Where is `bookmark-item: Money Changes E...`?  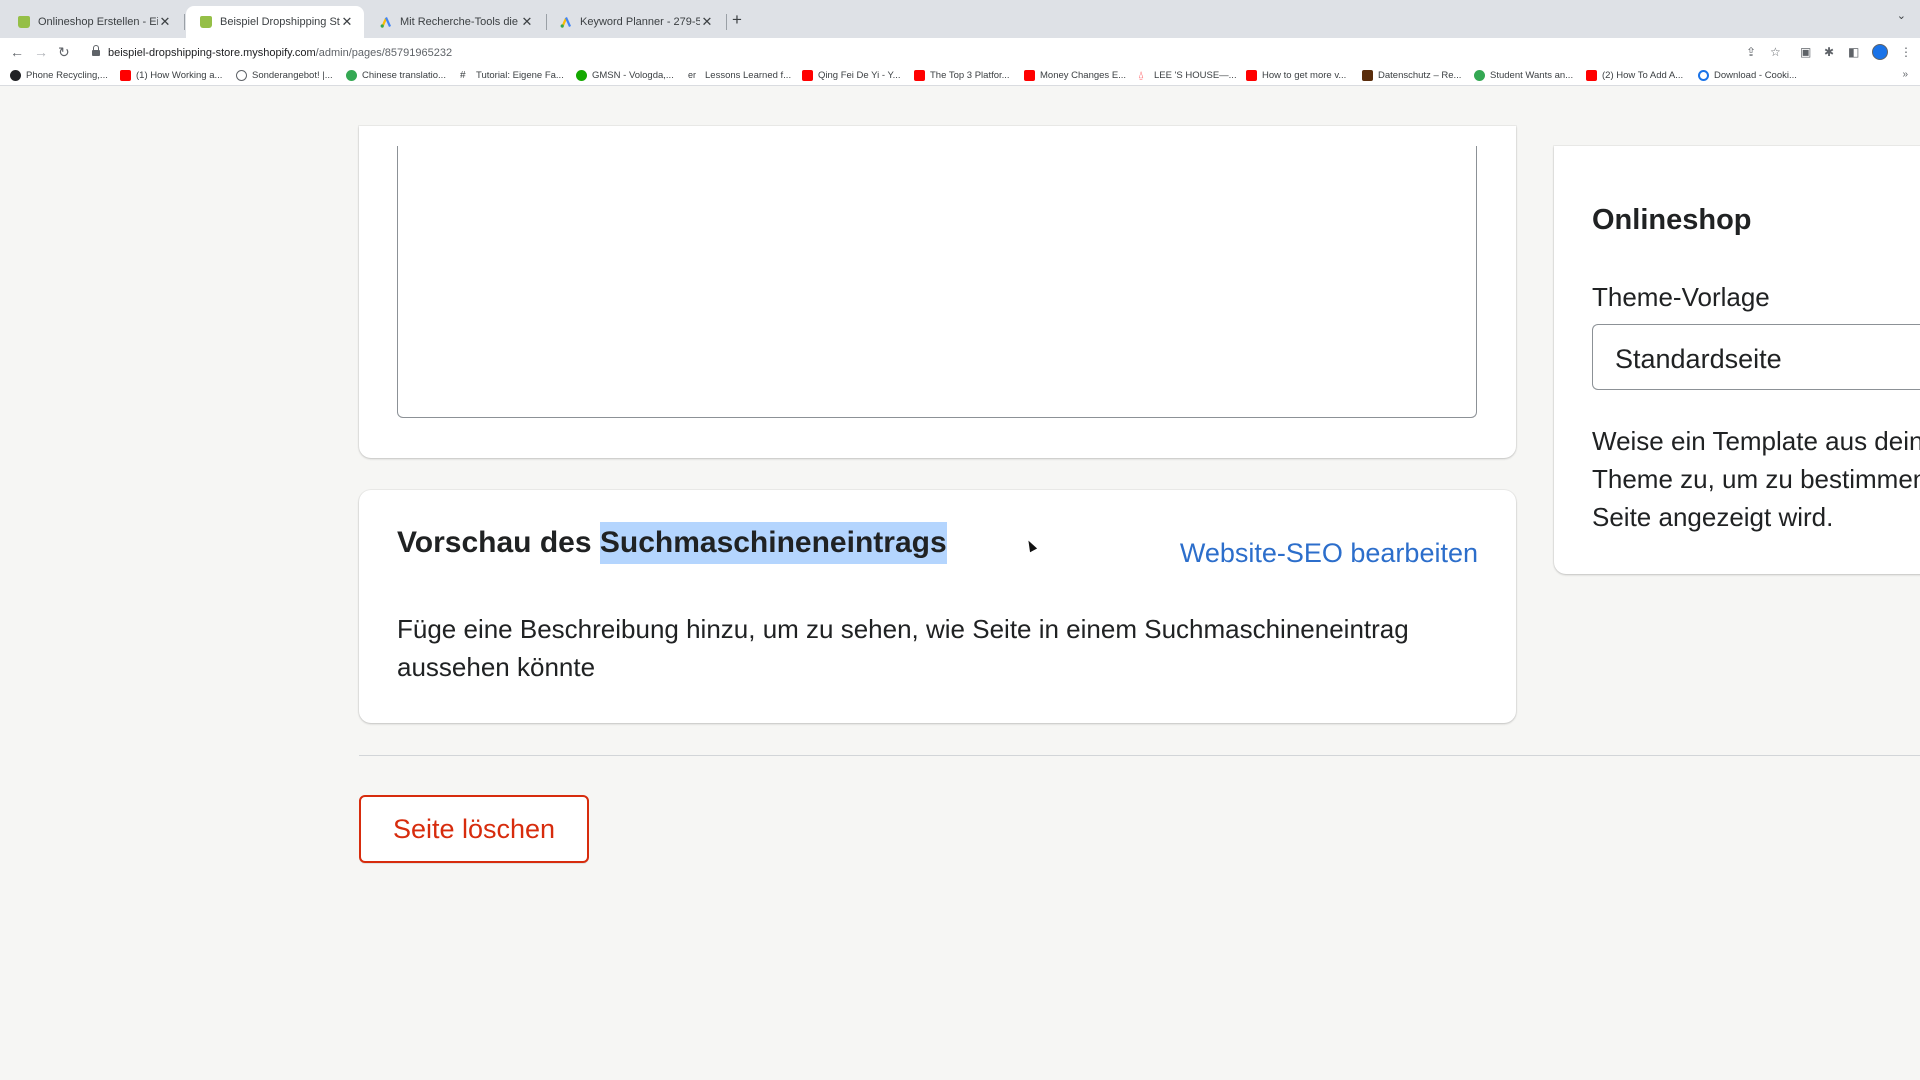
bookmark-item: Money Changes E... is located at coordinates (1075, 75).